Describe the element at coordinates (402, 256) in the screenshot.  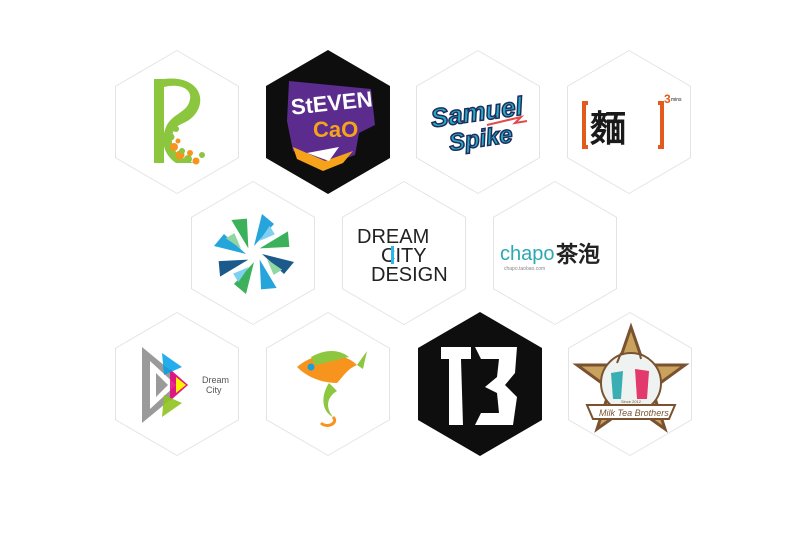
I see `dream-city-design-logo: DREAM CITY DESIGN` at that location.